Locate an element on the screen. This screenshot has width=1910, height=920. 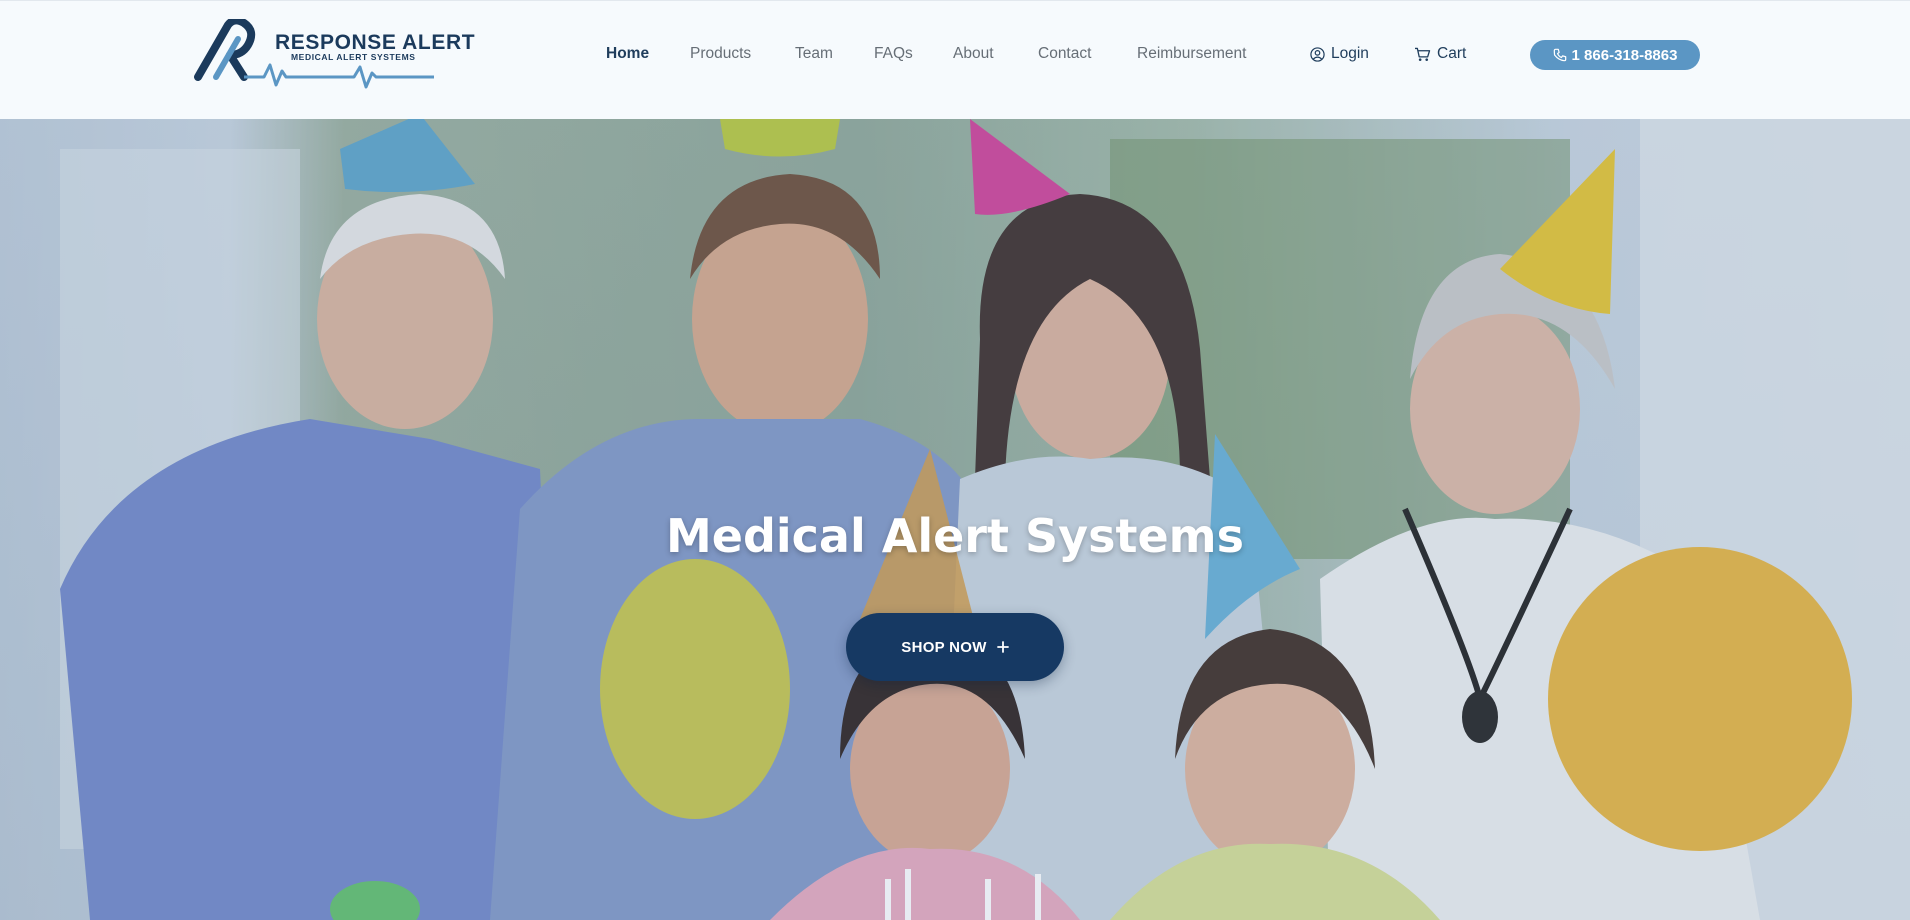
nav-reimbursement: Reimbursement is located at coordinates (1191, 54).